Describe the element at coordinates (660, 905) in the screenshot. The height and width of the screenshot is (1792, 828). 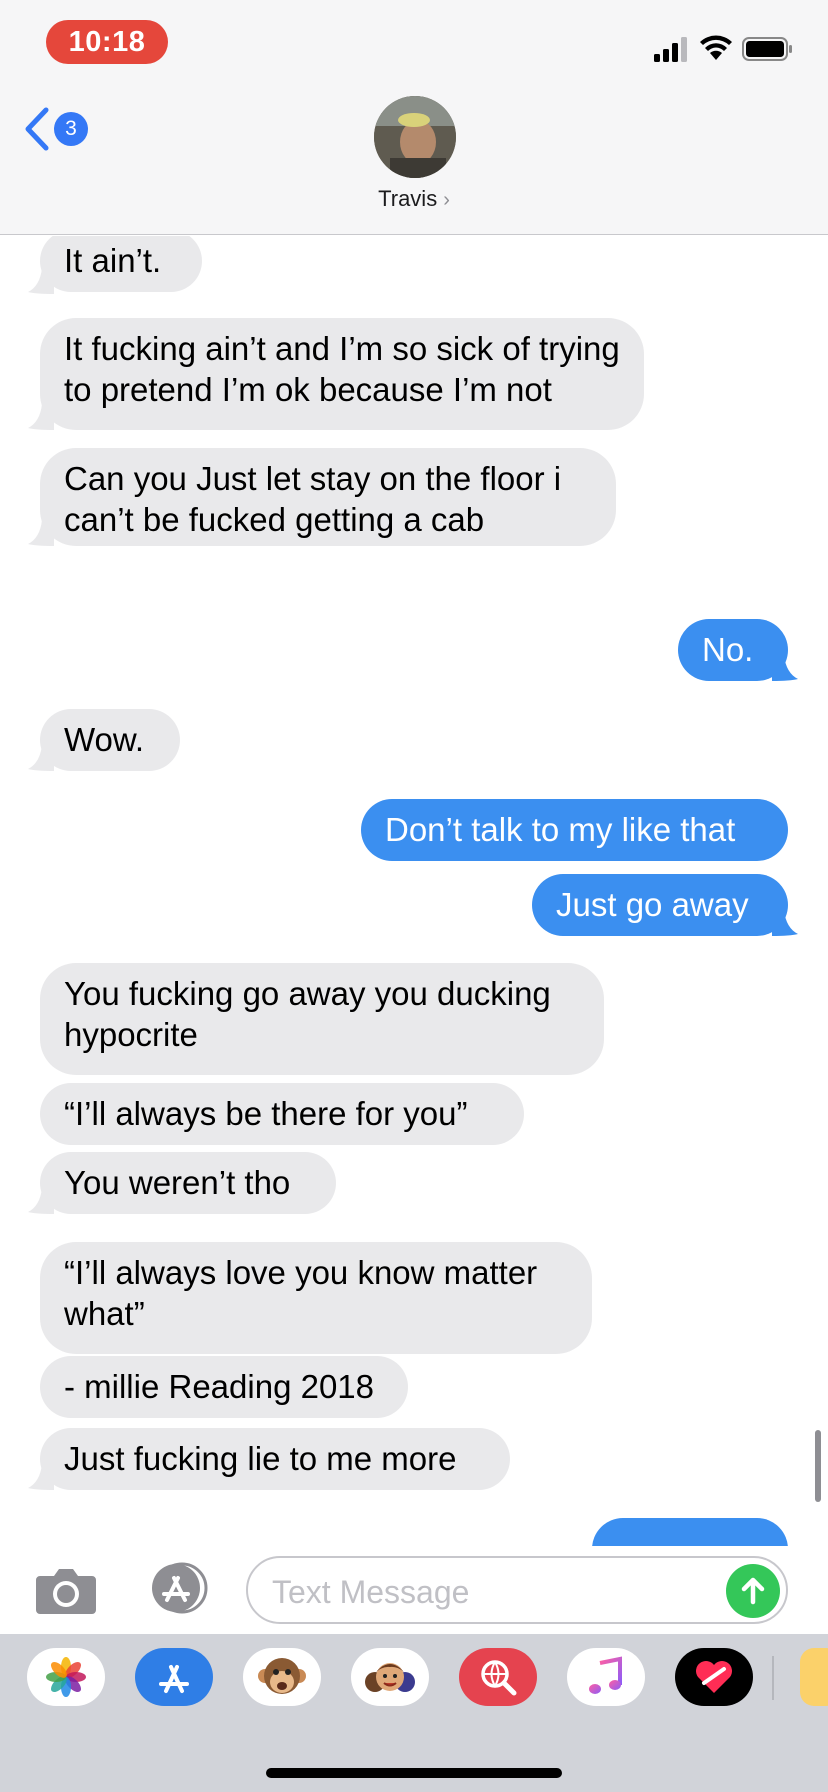
I see `outgoing-message: Just go away` at that location.